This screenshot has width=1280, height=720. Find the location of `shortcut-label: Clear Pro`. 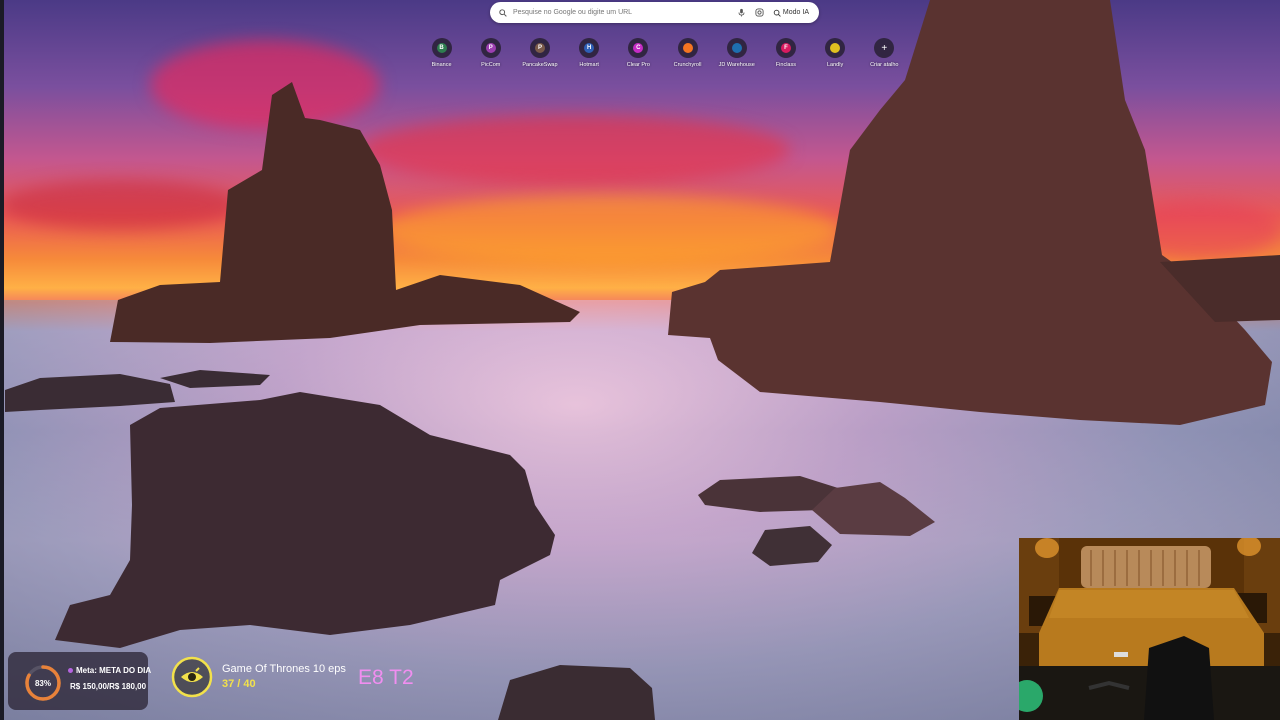

shortcut-label: Clear Pro is located at coordinates (638, 65).